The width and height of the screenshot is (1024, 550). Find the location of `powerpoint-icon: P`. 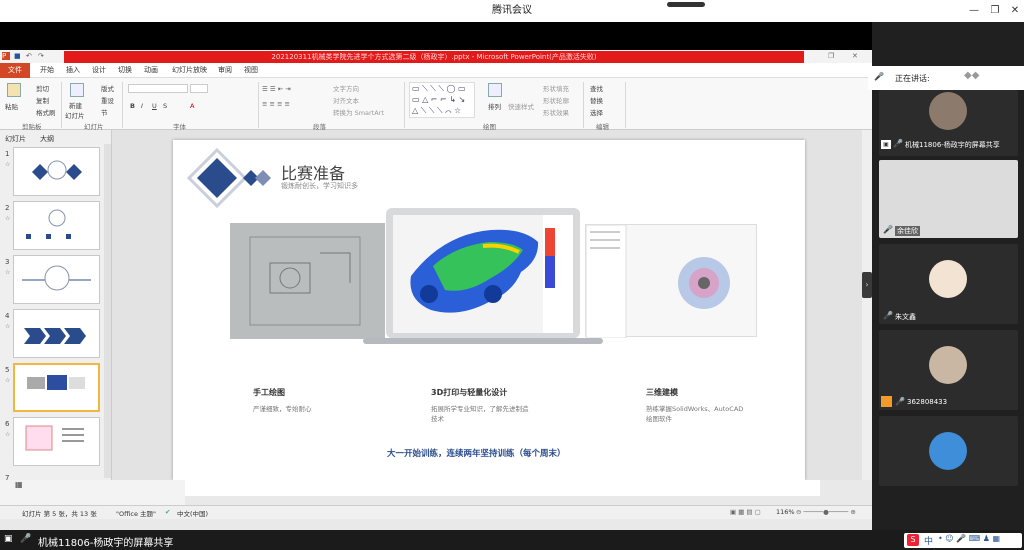

powerpoint-icon: P is located at coordinates (6, 56).